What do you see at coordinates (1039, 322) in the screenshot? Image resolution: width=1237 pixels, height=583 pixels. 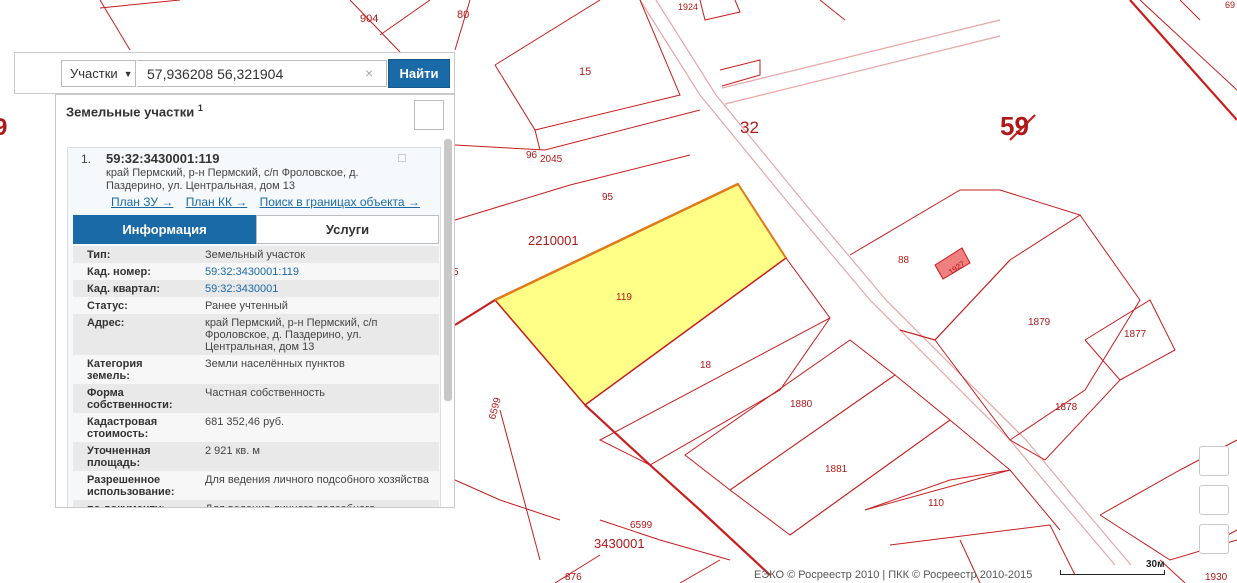 I see `svg-text: 1879` at bounding box center [1039, 322].